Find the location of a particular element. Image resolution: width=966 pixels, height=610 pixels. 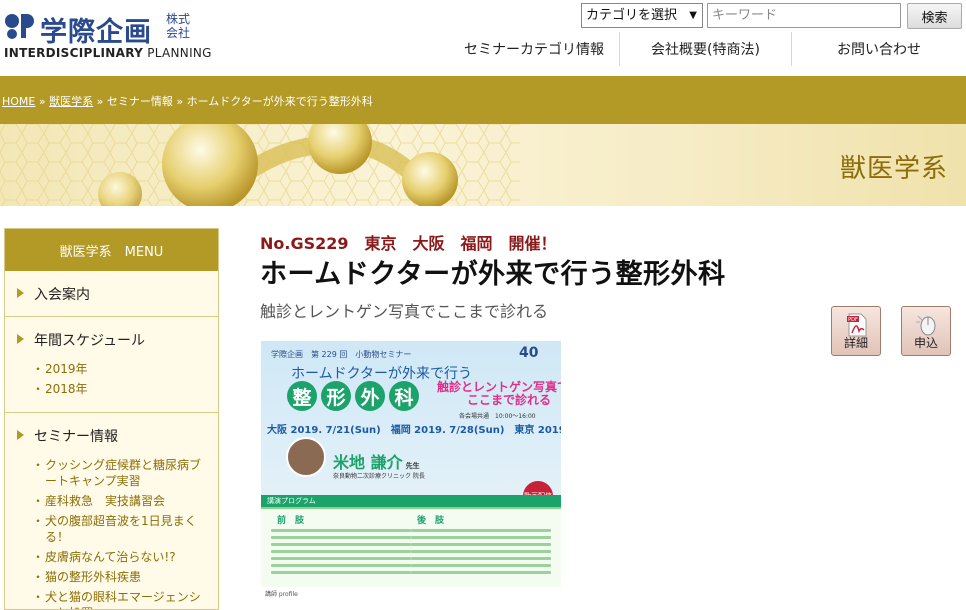

flyer-lecturer: 米地 謙介 先生 is located at coordinates (376, 461).